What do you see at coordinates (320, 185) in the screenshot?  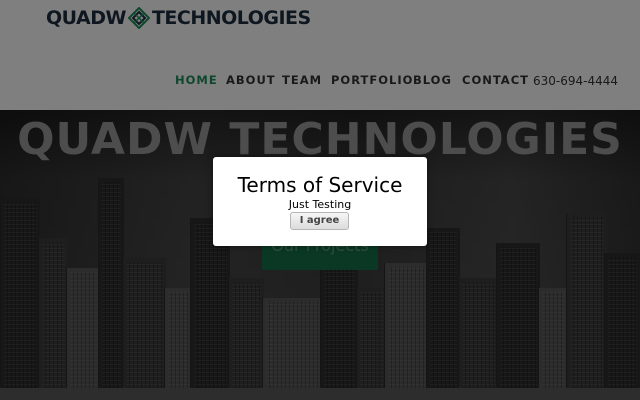 I see `modal-title: Terms of Service` at bounding box center [320, 185].